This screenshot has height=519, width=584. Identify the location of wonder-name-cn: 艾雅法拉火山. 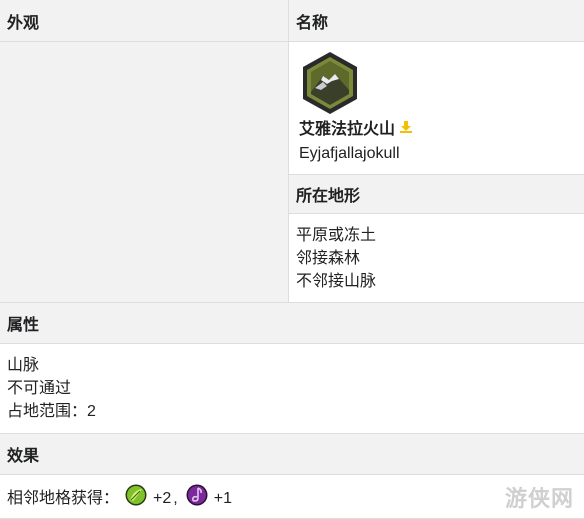
(347, 130).